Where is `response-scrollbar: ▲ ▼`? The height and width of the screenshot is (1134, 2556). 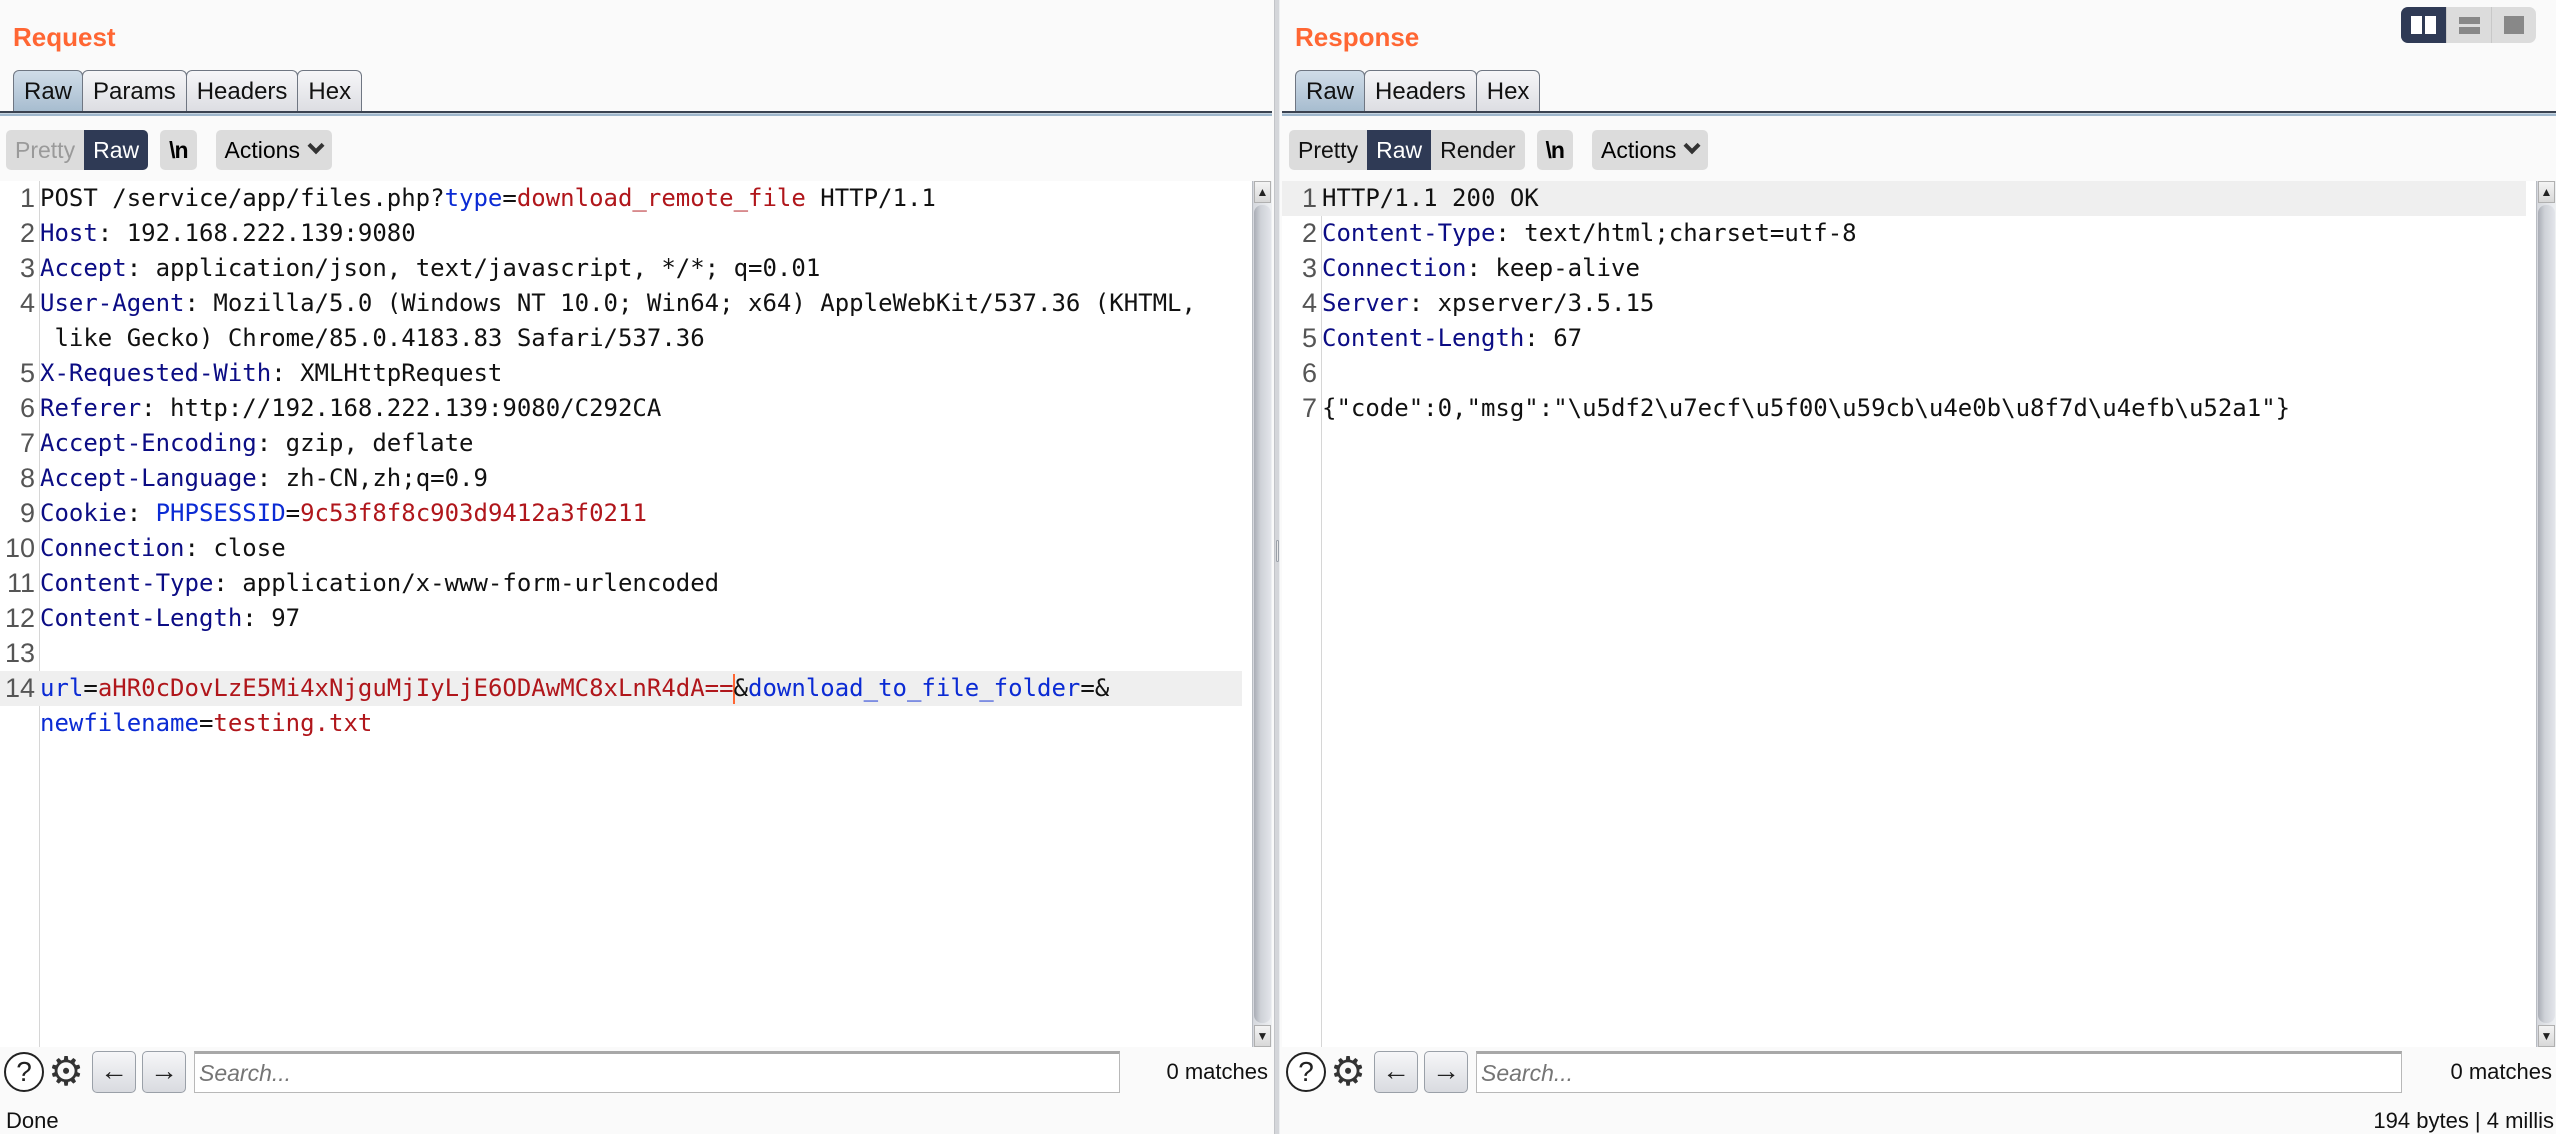 response-scrollbar: ▲ ▼ is located at coordinates (2546, 614).